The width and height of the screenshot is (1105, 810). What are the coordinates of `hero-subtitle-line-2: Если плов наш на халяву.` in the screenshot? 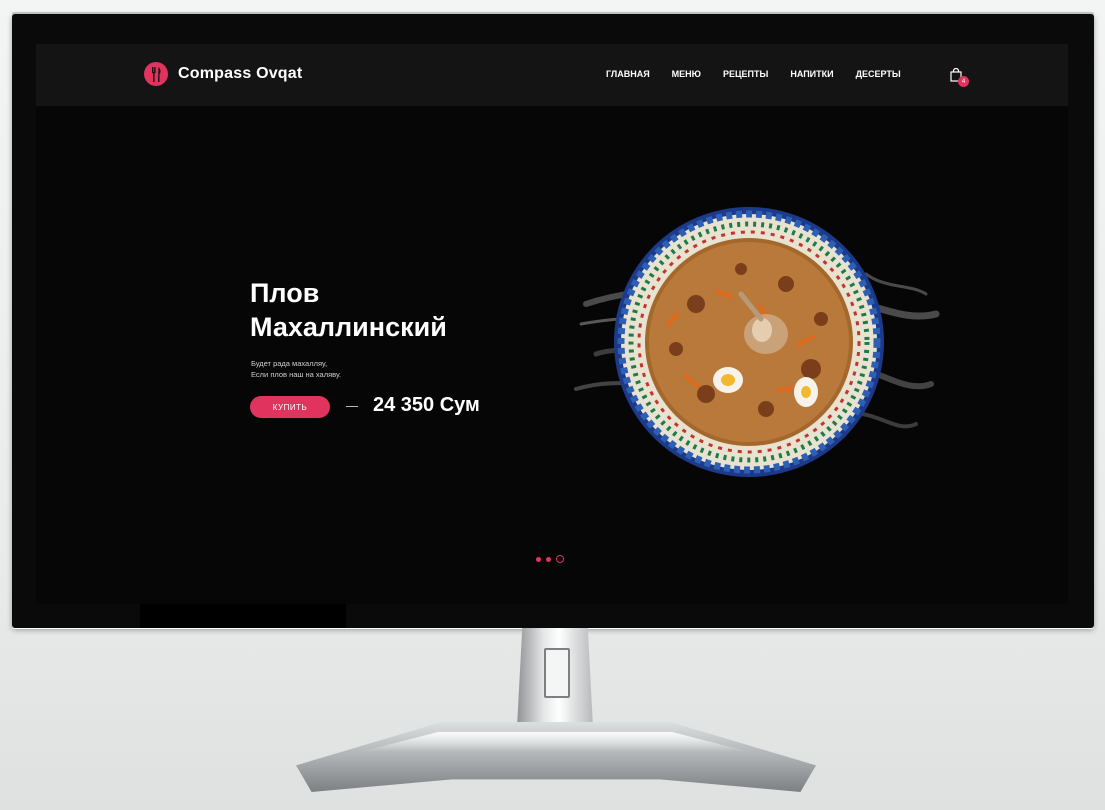 It's located at (296, 374).